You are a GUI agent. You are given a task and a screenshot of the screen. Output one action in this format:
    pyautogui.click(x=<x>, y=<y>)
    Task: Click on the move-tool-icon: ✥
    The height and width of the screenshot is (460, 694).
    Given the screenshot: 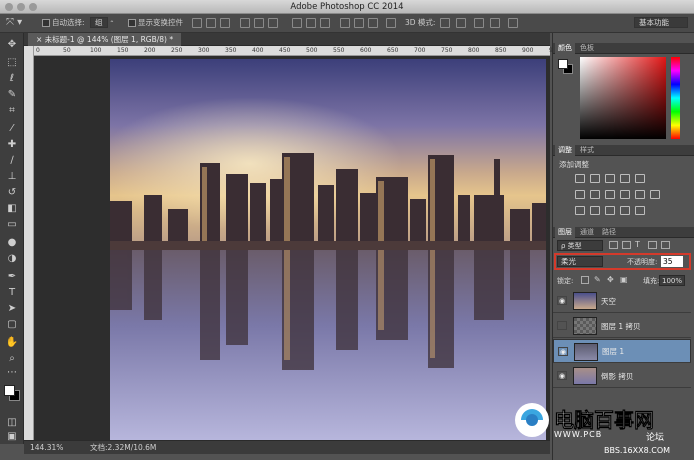 What is the action you would take?
    pyautogui.click(x=12, y=44)
    